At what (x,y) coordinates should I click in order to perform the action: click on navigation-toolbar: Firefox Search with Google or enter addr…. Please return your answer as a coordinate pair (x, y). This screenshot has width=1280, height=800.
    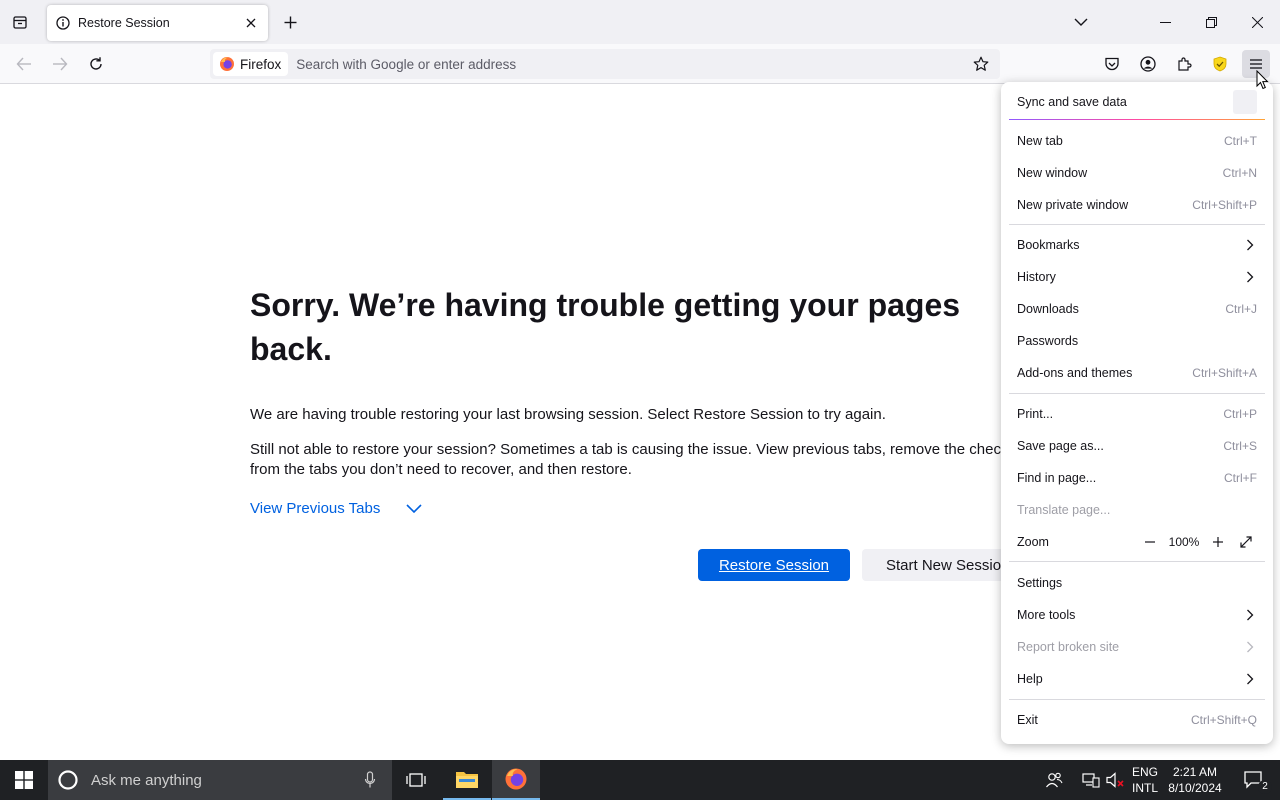
    Looking at the image, I should click on (640, 64).